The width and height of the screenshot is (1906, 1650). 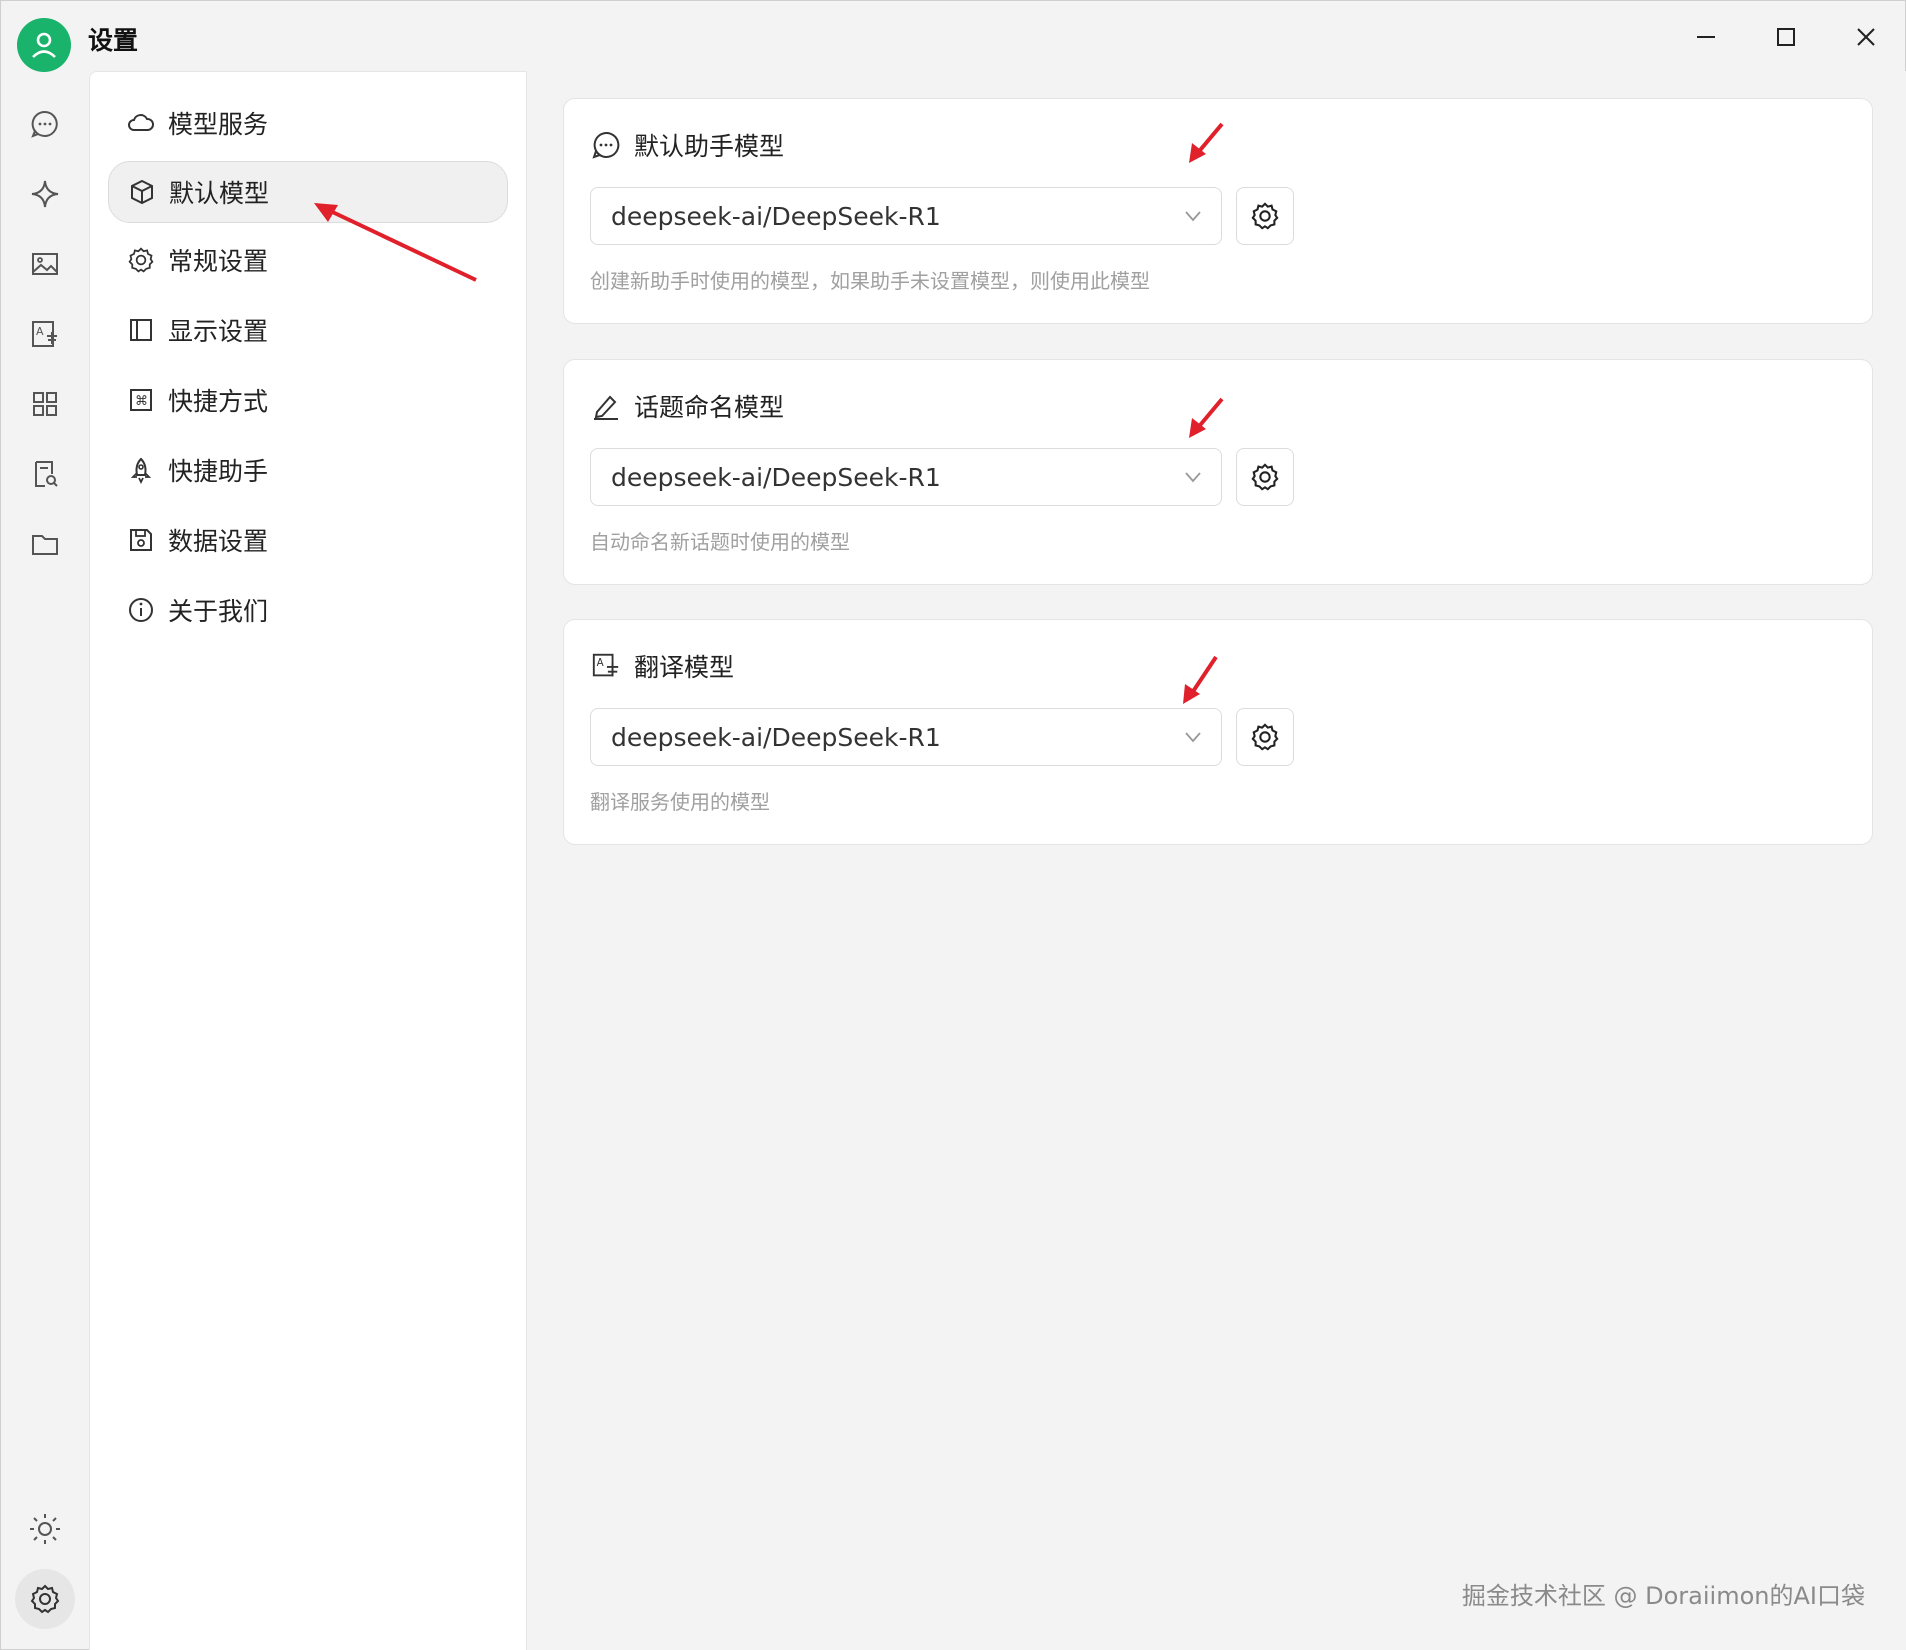 I want to click on close-icon, so click(x=1866, y=37).